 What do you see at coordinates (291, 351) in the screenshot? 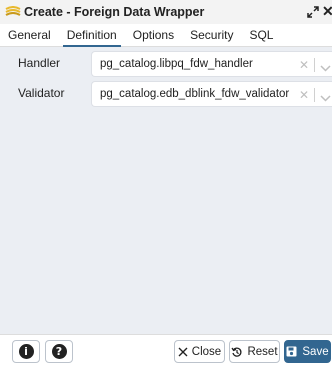
I see `save-icon` at bounding box center [291, 351].